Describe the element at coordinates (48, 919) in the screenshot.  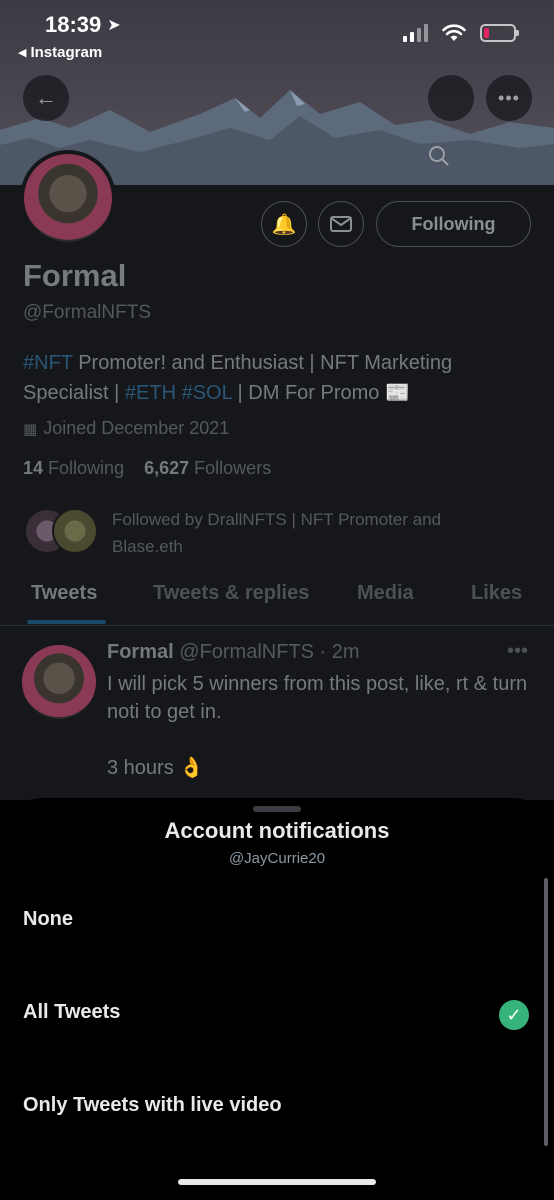
I see `option-none: None` at that location.